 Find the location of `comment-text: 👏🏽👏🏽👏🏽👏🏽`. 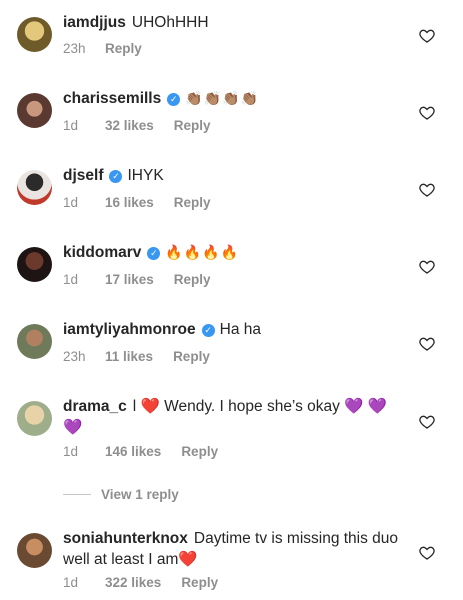

comment-text: 👏🏽👏🏽👏🏽👏🏽 is located at coordinates (222, 98).